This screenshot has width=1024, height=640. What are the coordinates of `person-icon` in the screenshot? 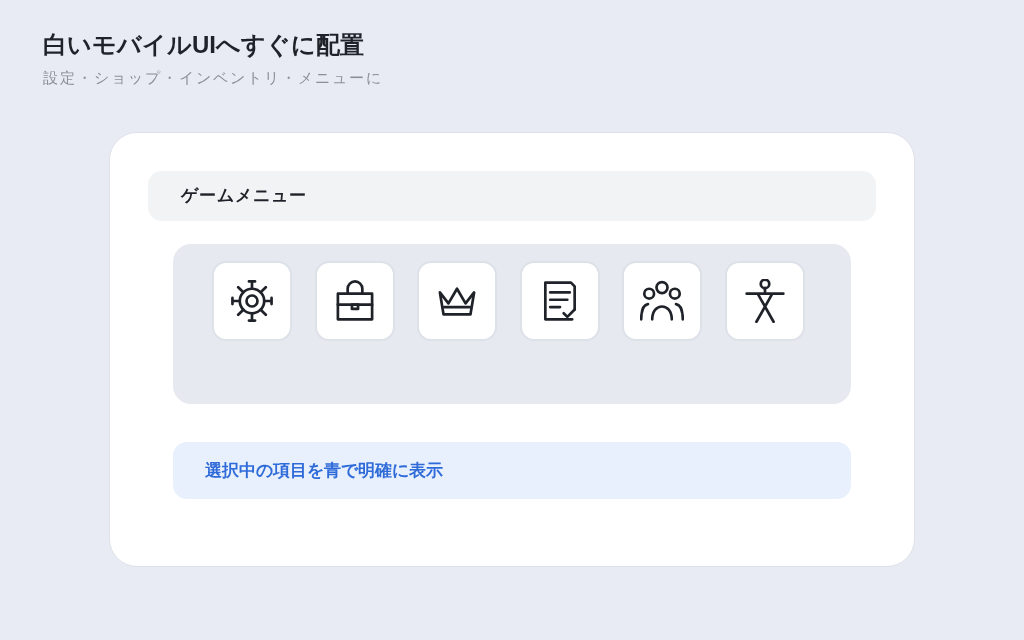 It's located at (764, 301).